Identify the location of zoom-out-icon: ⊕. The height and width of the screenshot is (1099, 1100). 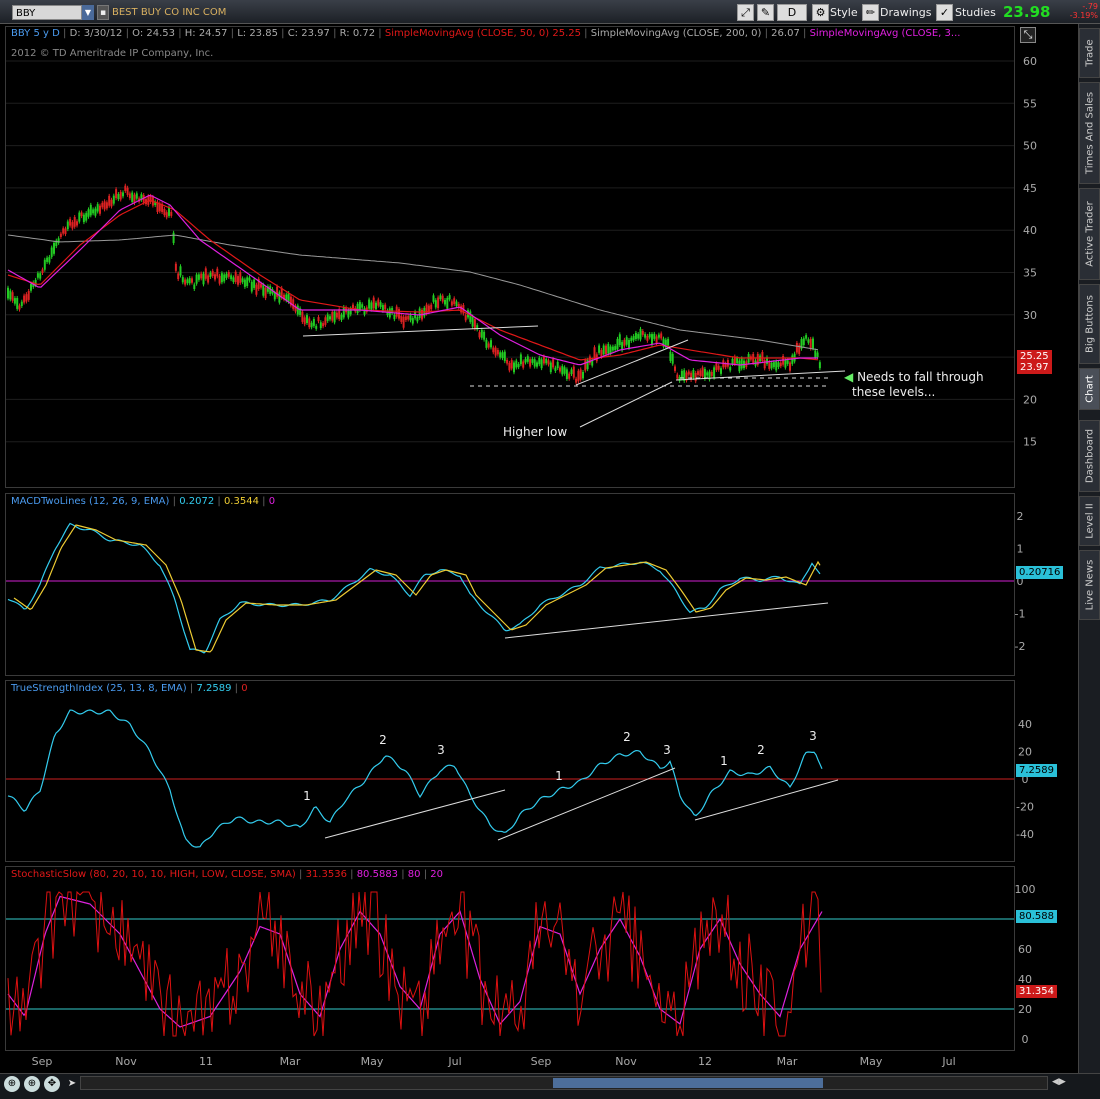
(12, 1084).